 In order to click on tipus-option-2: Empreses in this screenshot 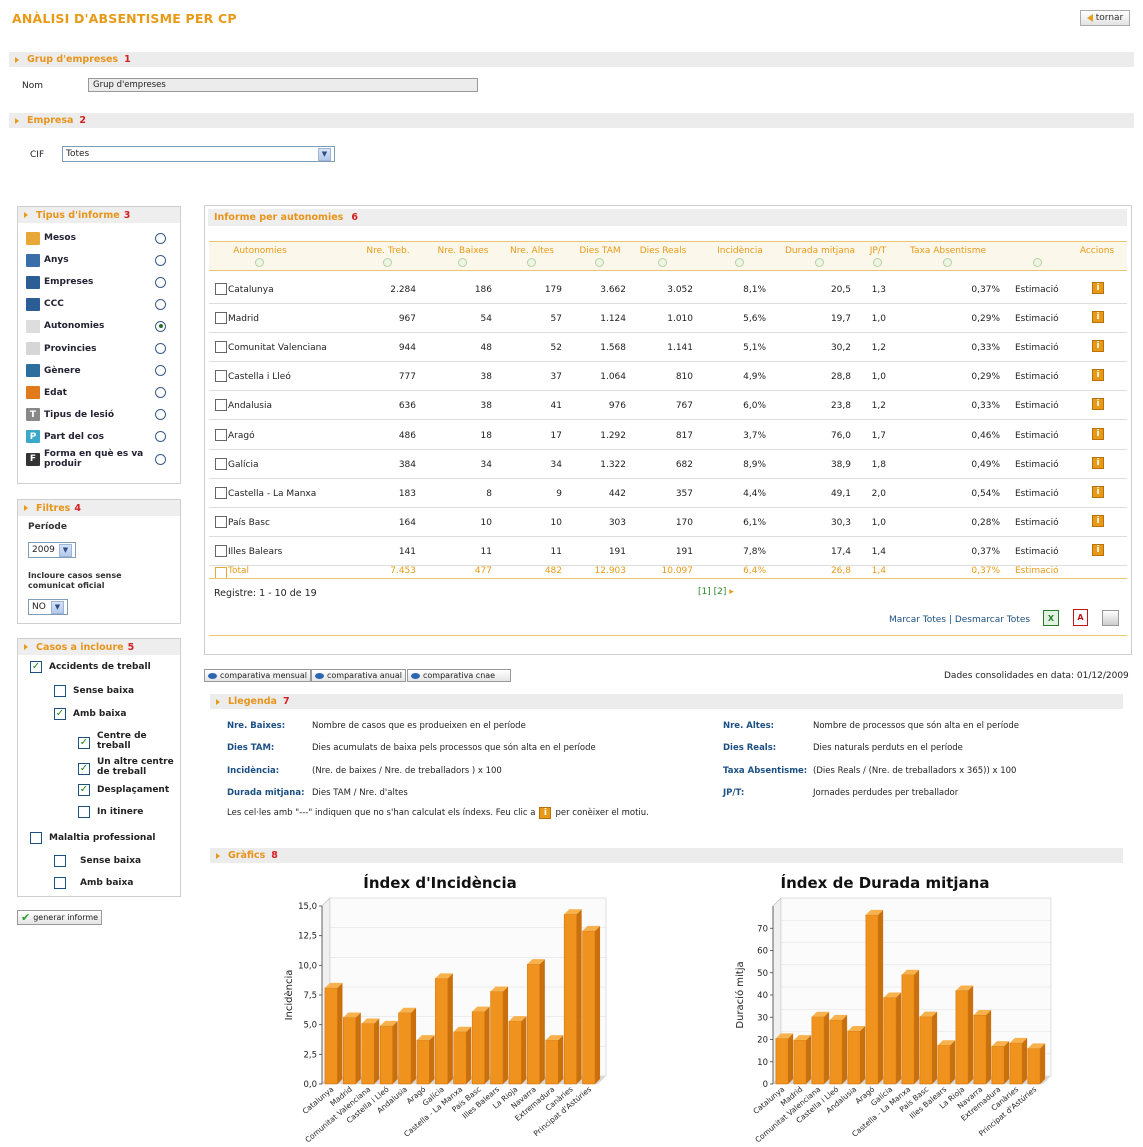, I will do `click(96, 282)`.